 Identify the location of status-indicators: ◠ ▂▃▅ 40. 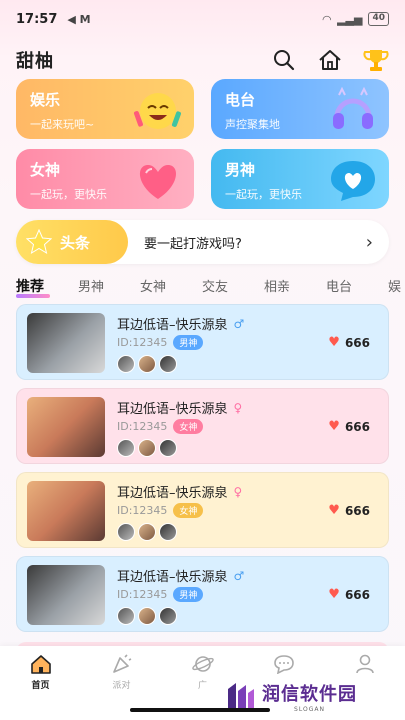
(356, 19).